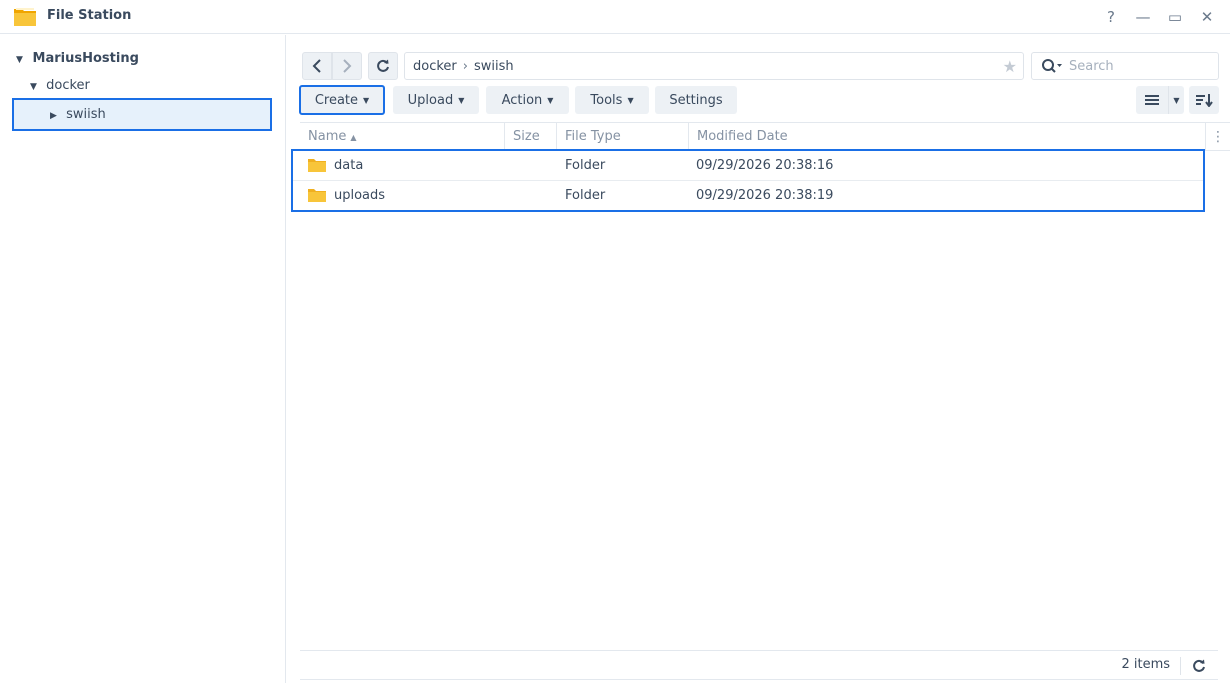 This screenshot has width=1230, height=683. What do you see at coordinates (1207, 17) in the screenshot?
I see `close-button: ✕` at bounding box center [1207, 17].